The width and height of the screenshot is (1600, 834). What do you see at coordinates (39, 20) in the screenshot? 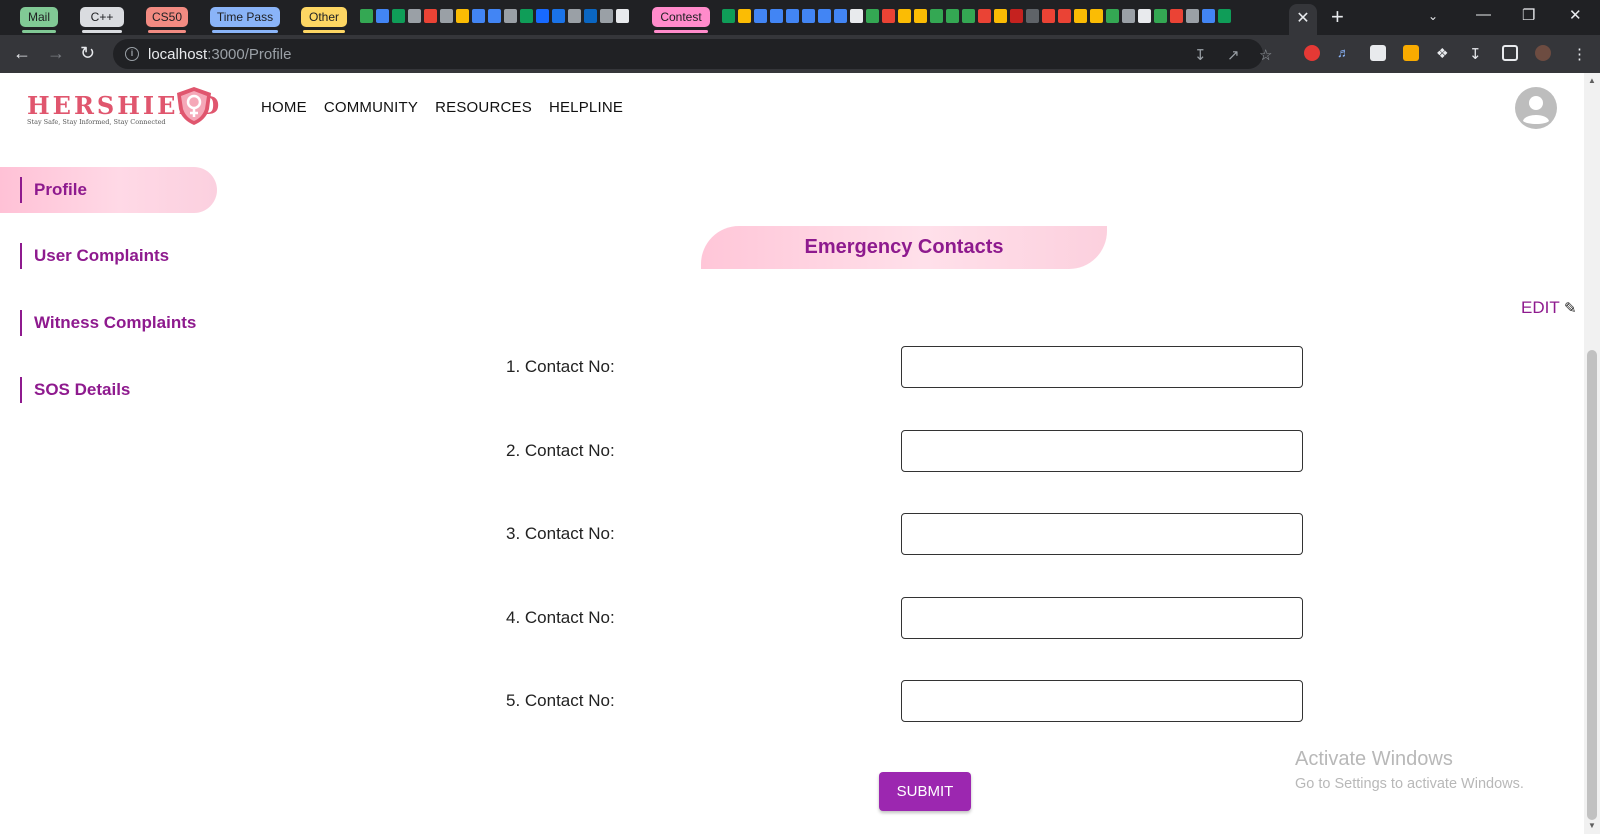
I see `tab-group-mail: Mail` at bounding box center [39, 20].